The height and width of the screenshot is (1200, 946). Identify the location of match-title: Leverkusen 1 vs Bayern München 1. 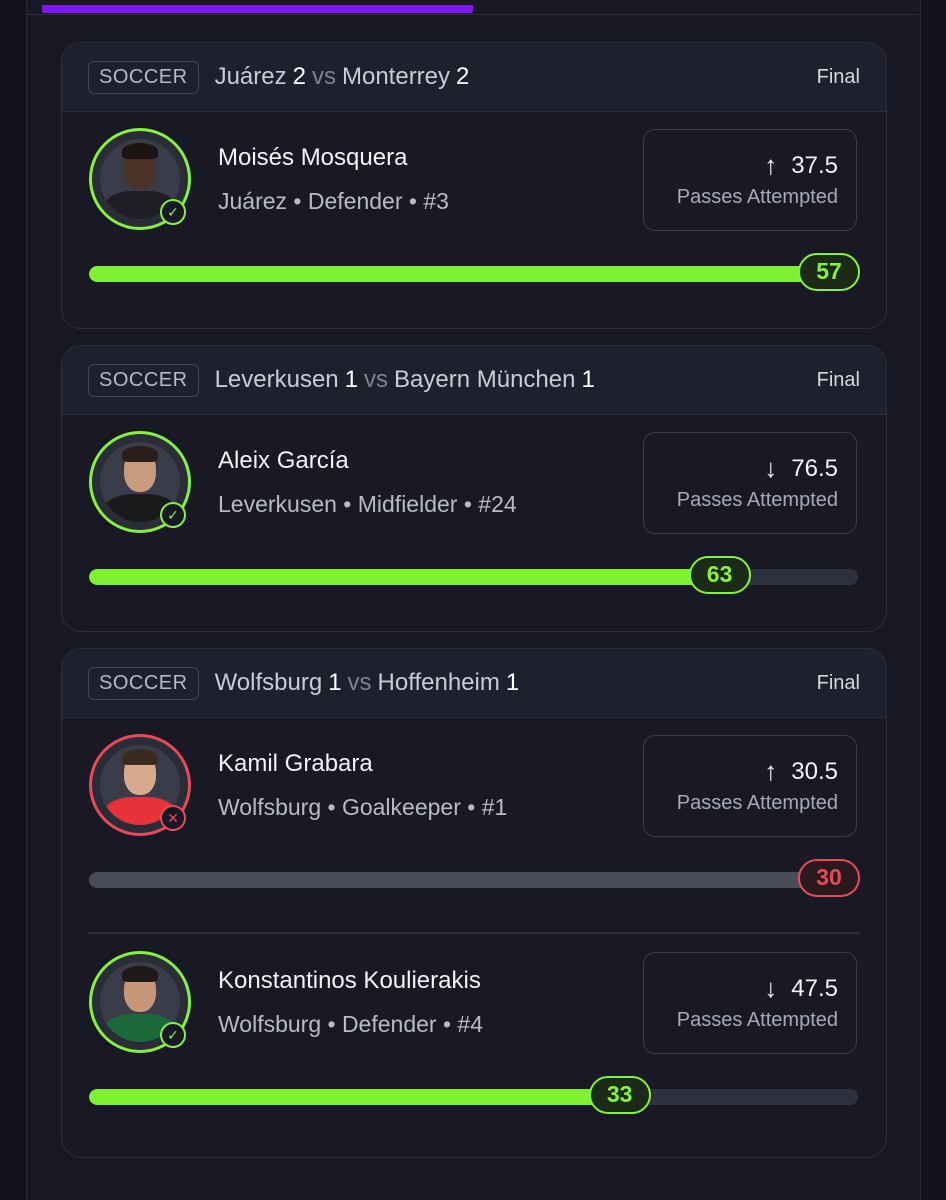
(406, 380).